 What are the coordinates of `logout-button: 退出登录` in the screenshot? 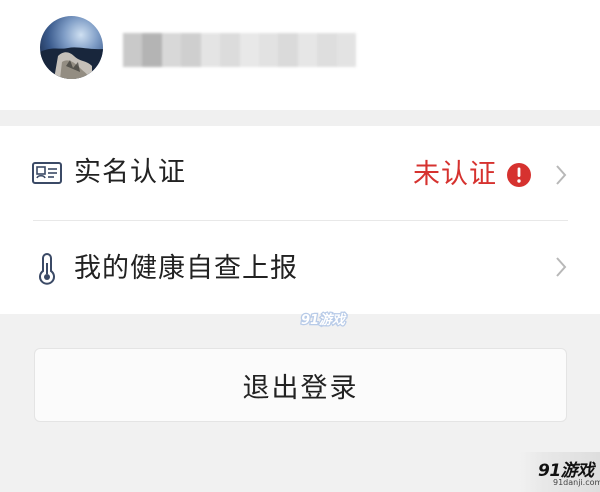 It's located at (300, 385).